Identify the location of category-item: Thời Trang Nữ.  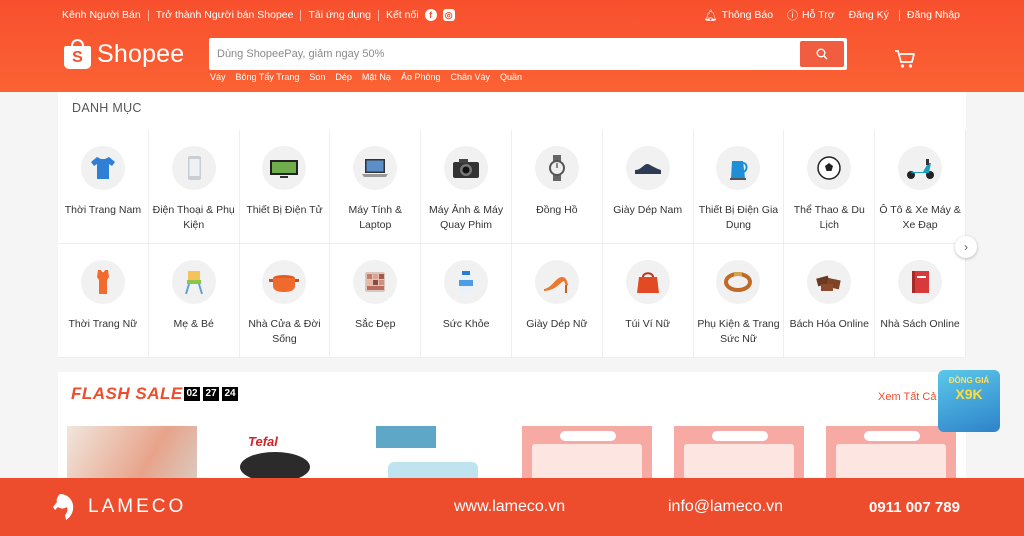
(103, 301).